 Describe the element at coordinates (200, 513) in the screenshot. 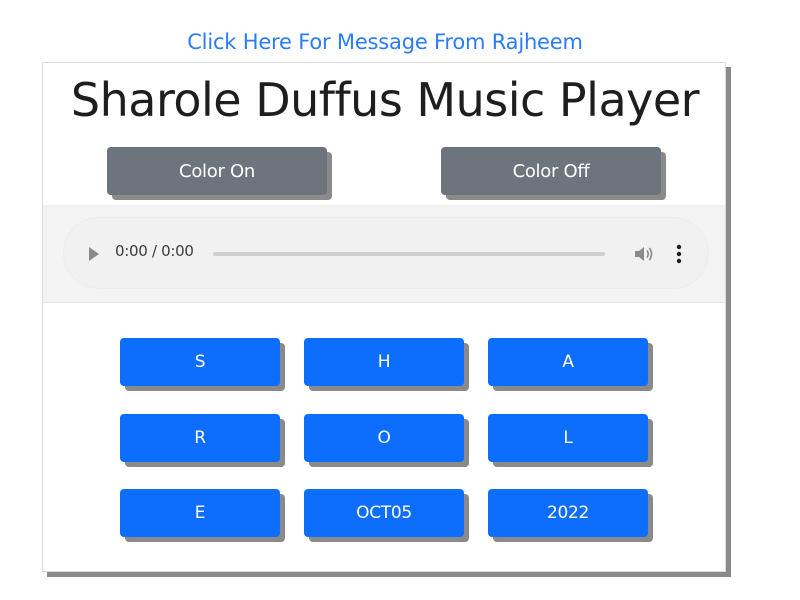

I see `letter-button-e: E` at that location.